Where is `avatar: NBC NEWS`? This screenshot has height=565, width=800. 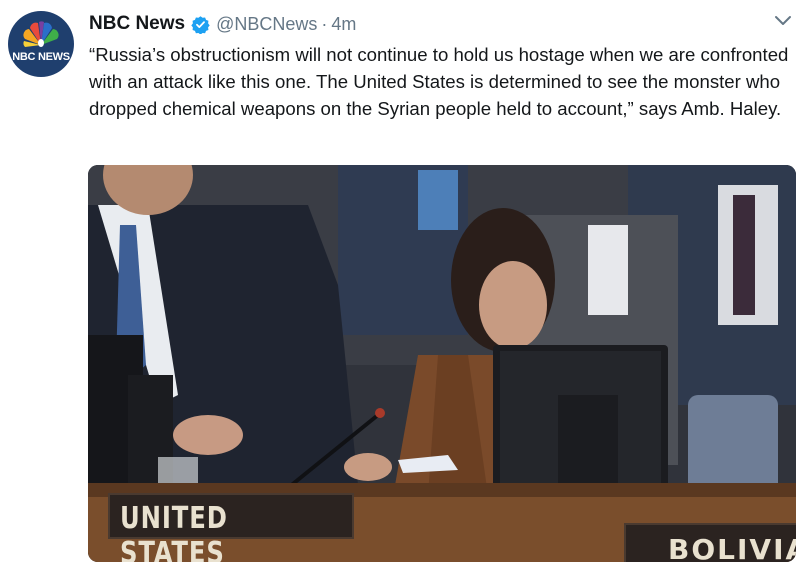 avatar: NBC NEWS is located at coordinates (41, 44).